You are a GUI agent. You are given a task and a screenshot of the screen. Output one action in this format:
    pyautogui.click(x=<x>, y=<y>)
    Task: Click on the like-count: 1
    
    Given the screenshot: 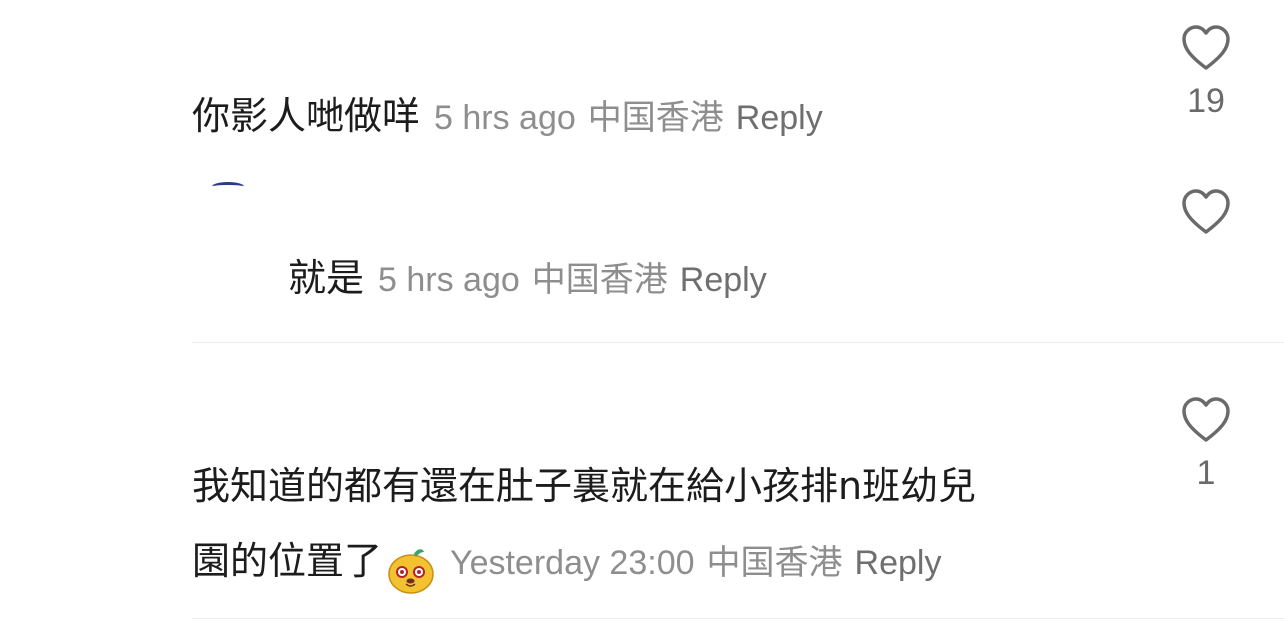 What is the action you would take?
    pyautogui.click(x=1206, y=473)
    